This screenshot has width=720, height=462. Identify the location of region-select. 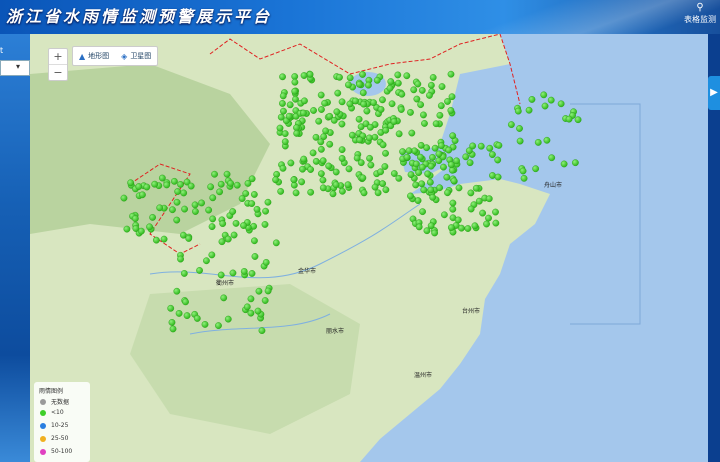
(15, 68).